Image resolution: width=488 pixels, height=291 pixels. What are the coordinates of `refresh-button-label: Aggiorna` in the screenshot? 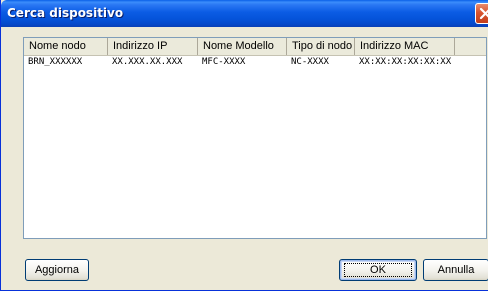 It's located at (57, 270).